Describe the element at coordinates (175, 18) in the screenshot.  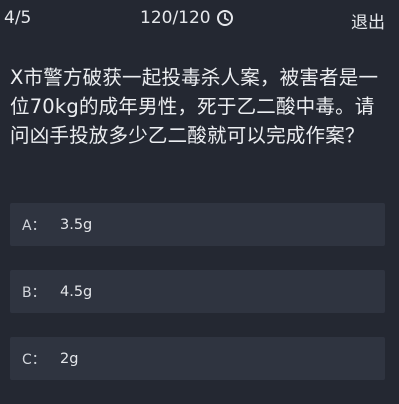
I see `timer-value: 120/120` at that location.